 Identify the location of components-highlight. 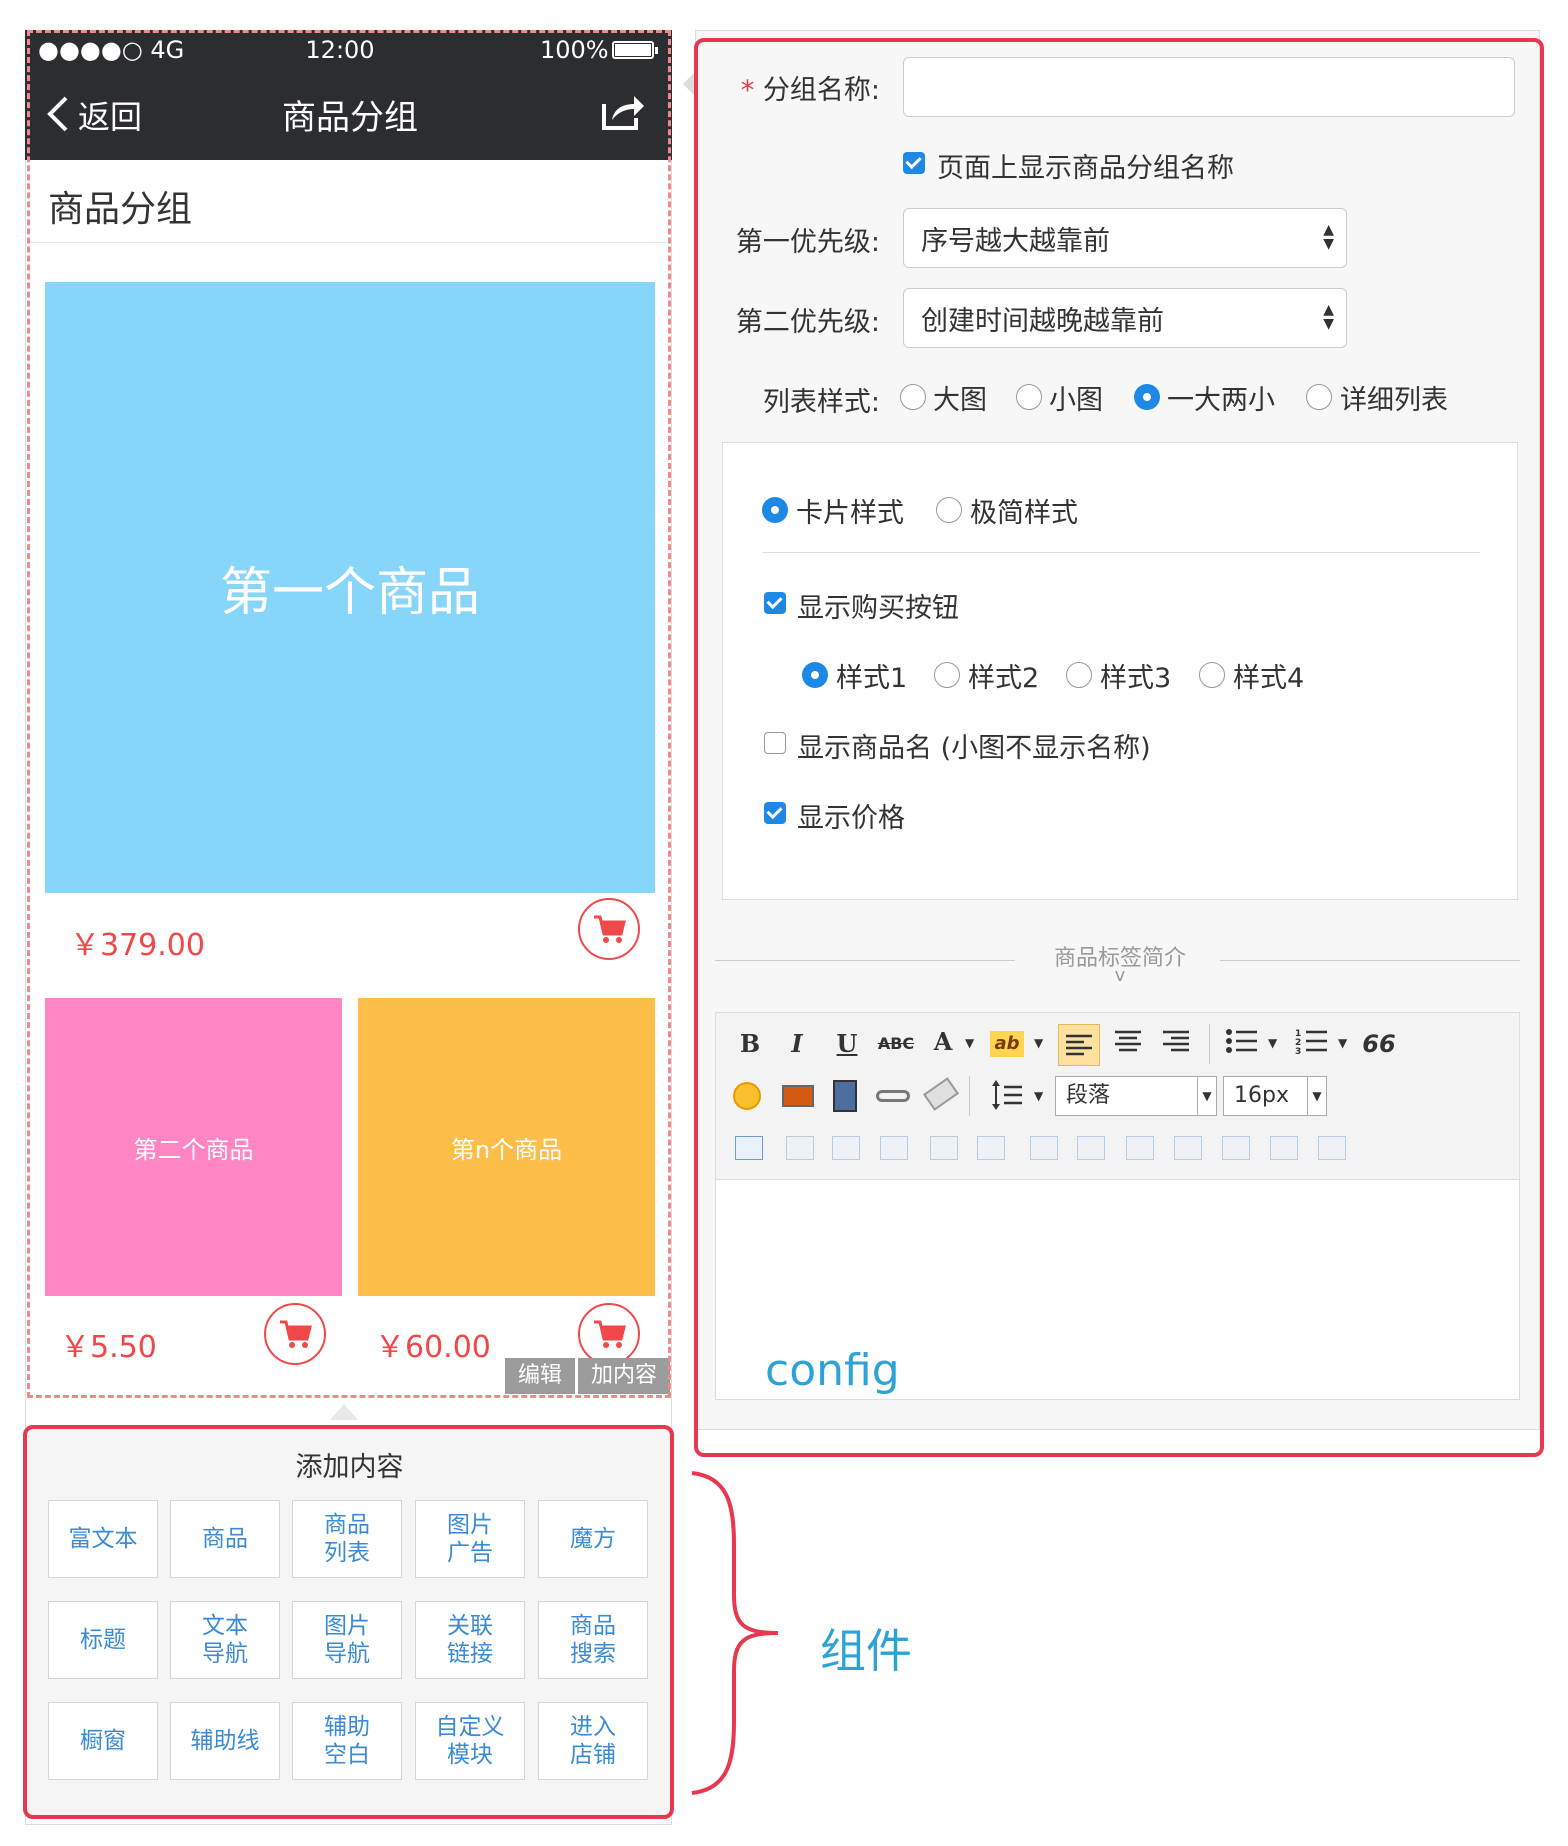
(348, 1622).